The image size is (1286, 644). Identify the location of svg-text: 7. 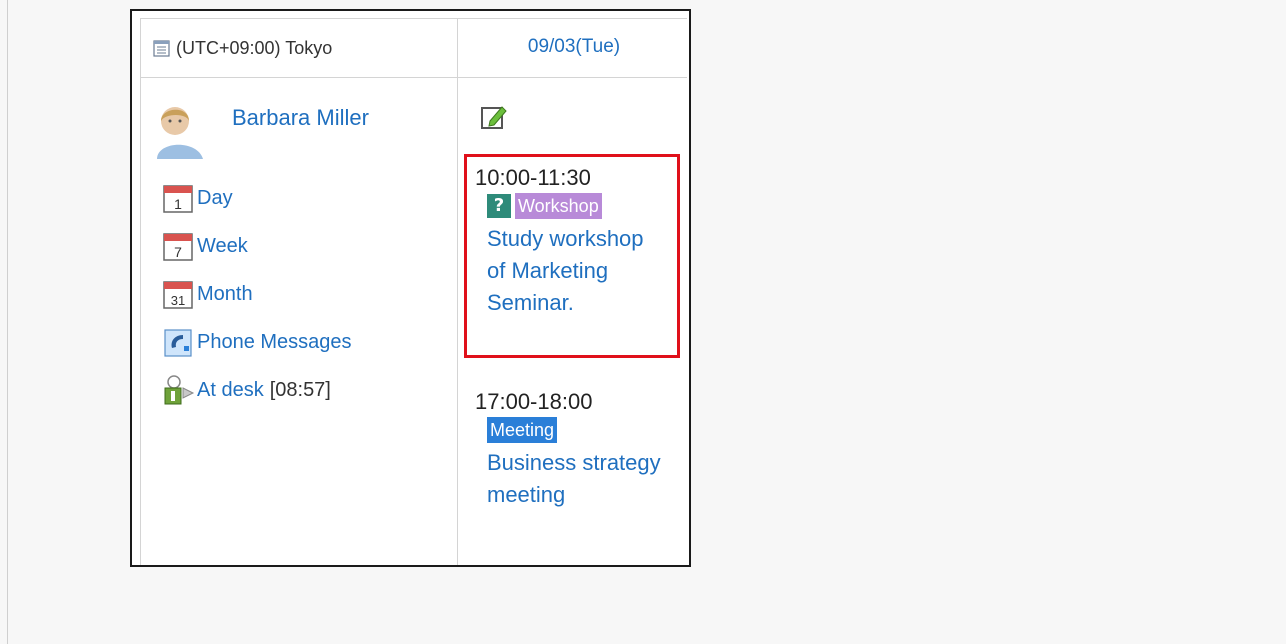
(178, 252).